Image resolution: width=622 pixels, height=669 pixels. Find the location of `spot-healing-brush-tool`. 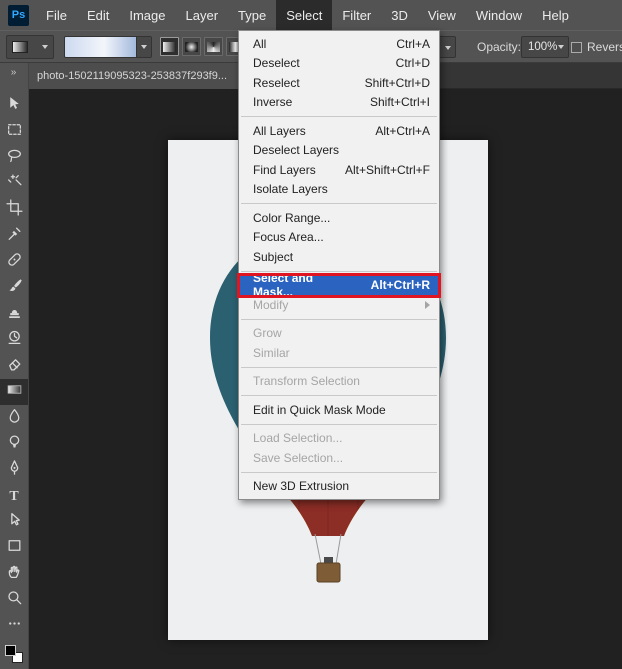

spot-healing-brush-tool is located at coordinates (14, 262).